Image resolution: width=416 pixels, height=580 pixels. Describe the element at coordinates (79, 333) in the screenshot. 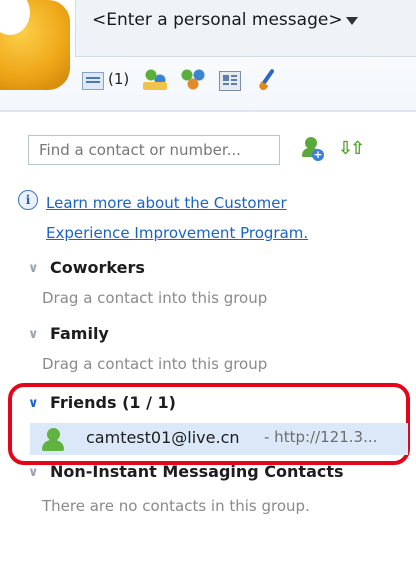

I see `group-label: Family` at that location.